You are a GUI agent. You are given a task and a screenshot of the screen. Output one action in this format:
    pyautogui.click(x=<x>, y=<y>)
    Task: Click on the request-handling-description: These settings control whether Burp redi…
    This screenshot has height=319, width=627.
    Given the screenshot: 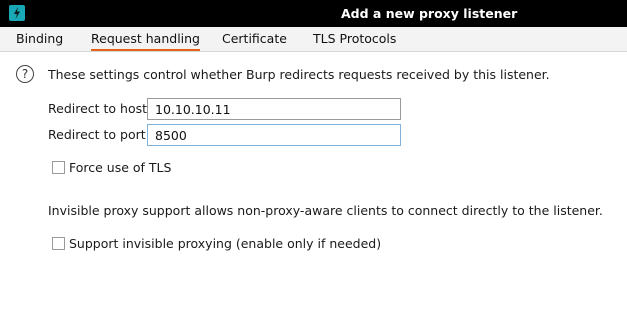 What is the action you would take?
    pyautogui.click(x=299, y=74)
    